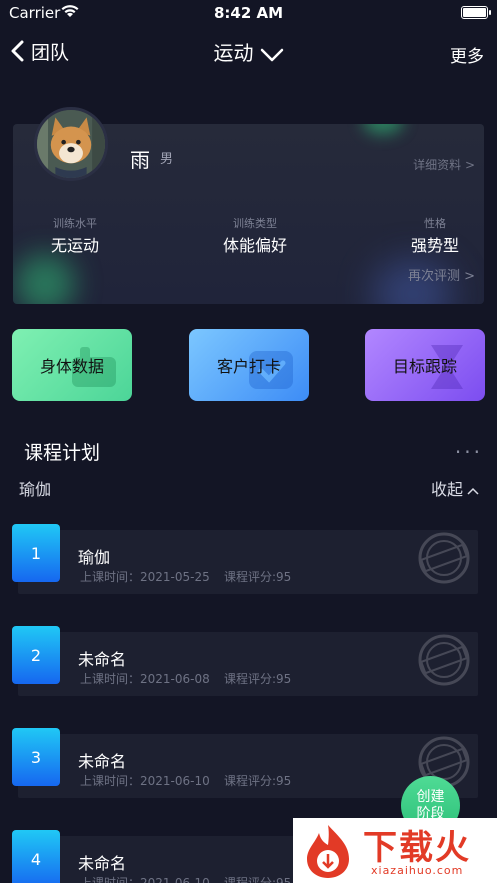 Image resolution: width=497 pixels, height=883 pixels. What do you see at coordinates (417, 870) in the screenshot?
I see `watermark-subtext: xiazaihuo.com` at bounding box center [417, 870].